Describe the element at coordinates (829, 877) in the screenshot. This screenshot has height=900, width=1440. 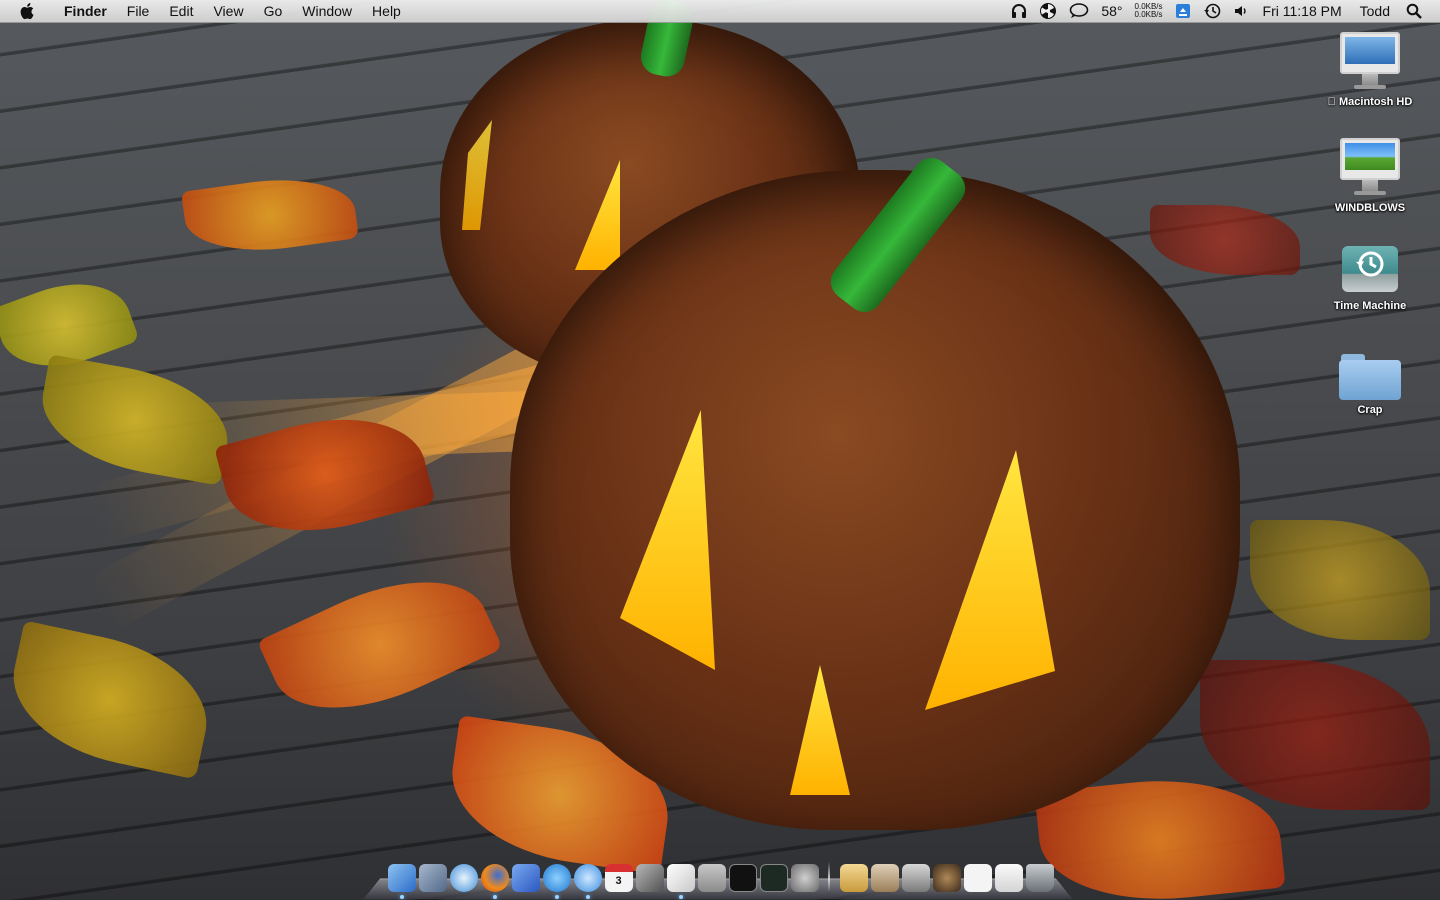
I see `dock-separator` at that location.